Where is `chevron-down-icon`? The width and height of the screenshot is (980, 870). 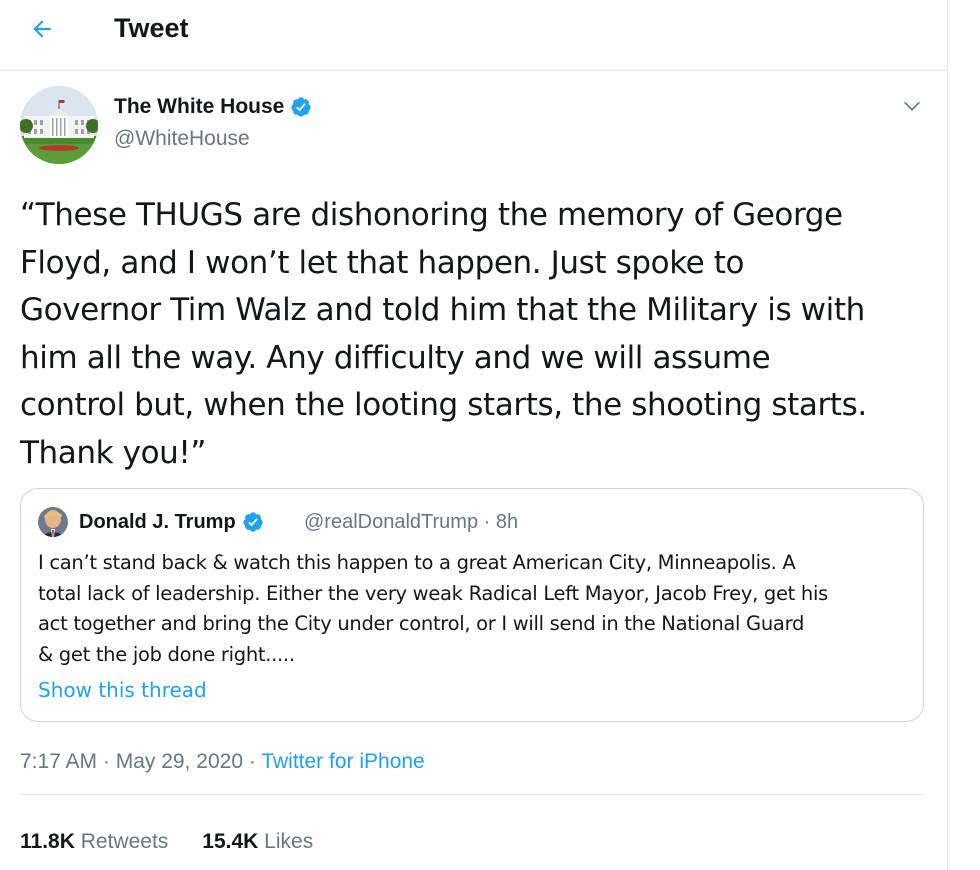 chevron-down-icon is located at coordinates (912, 106).